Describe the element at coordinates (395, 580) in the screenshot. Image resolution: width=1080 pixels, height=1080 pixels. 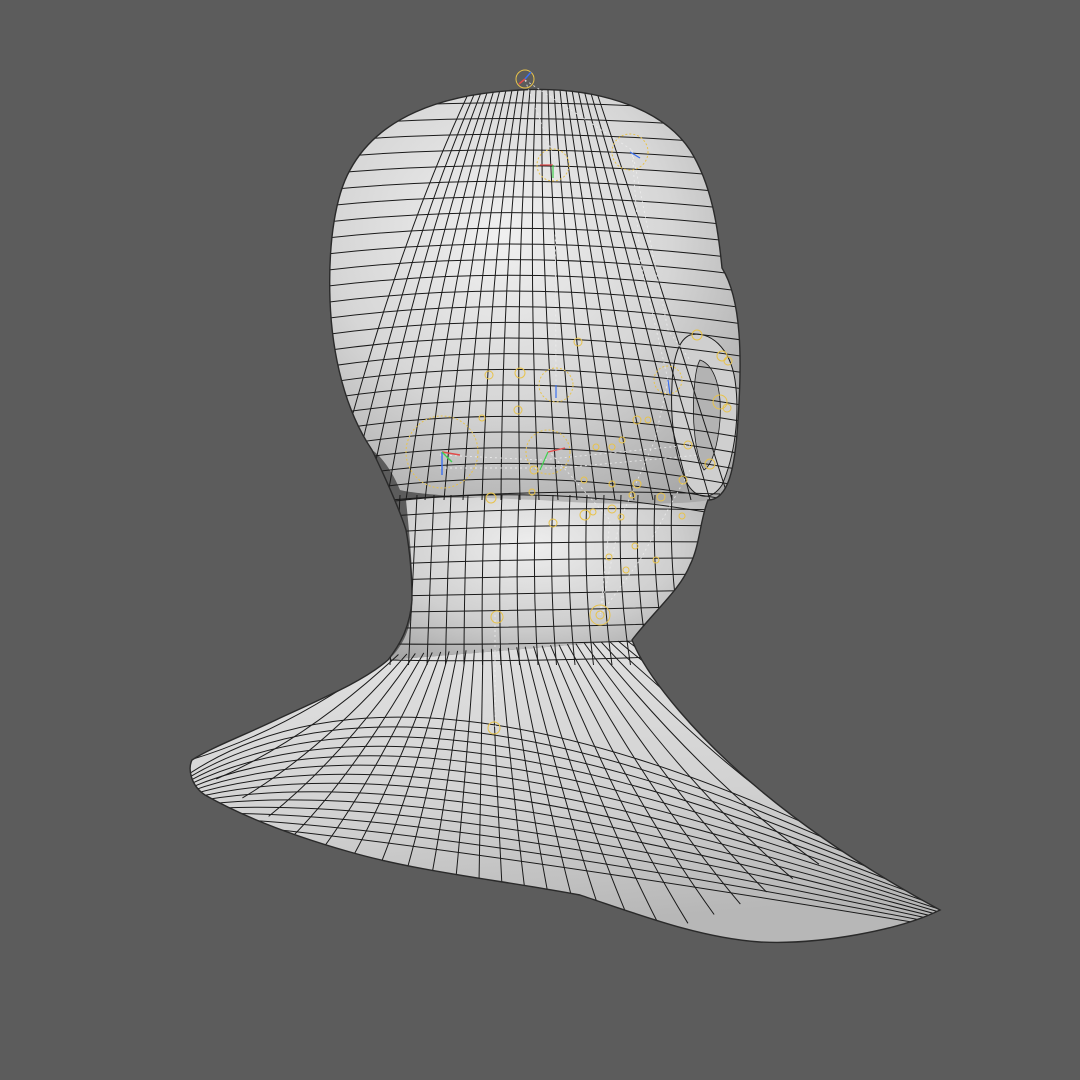
I see `mesh-edge-column` at that location.